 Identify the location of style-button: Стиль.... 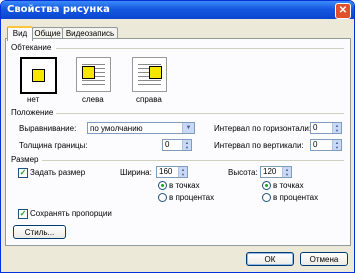
(39, 232).